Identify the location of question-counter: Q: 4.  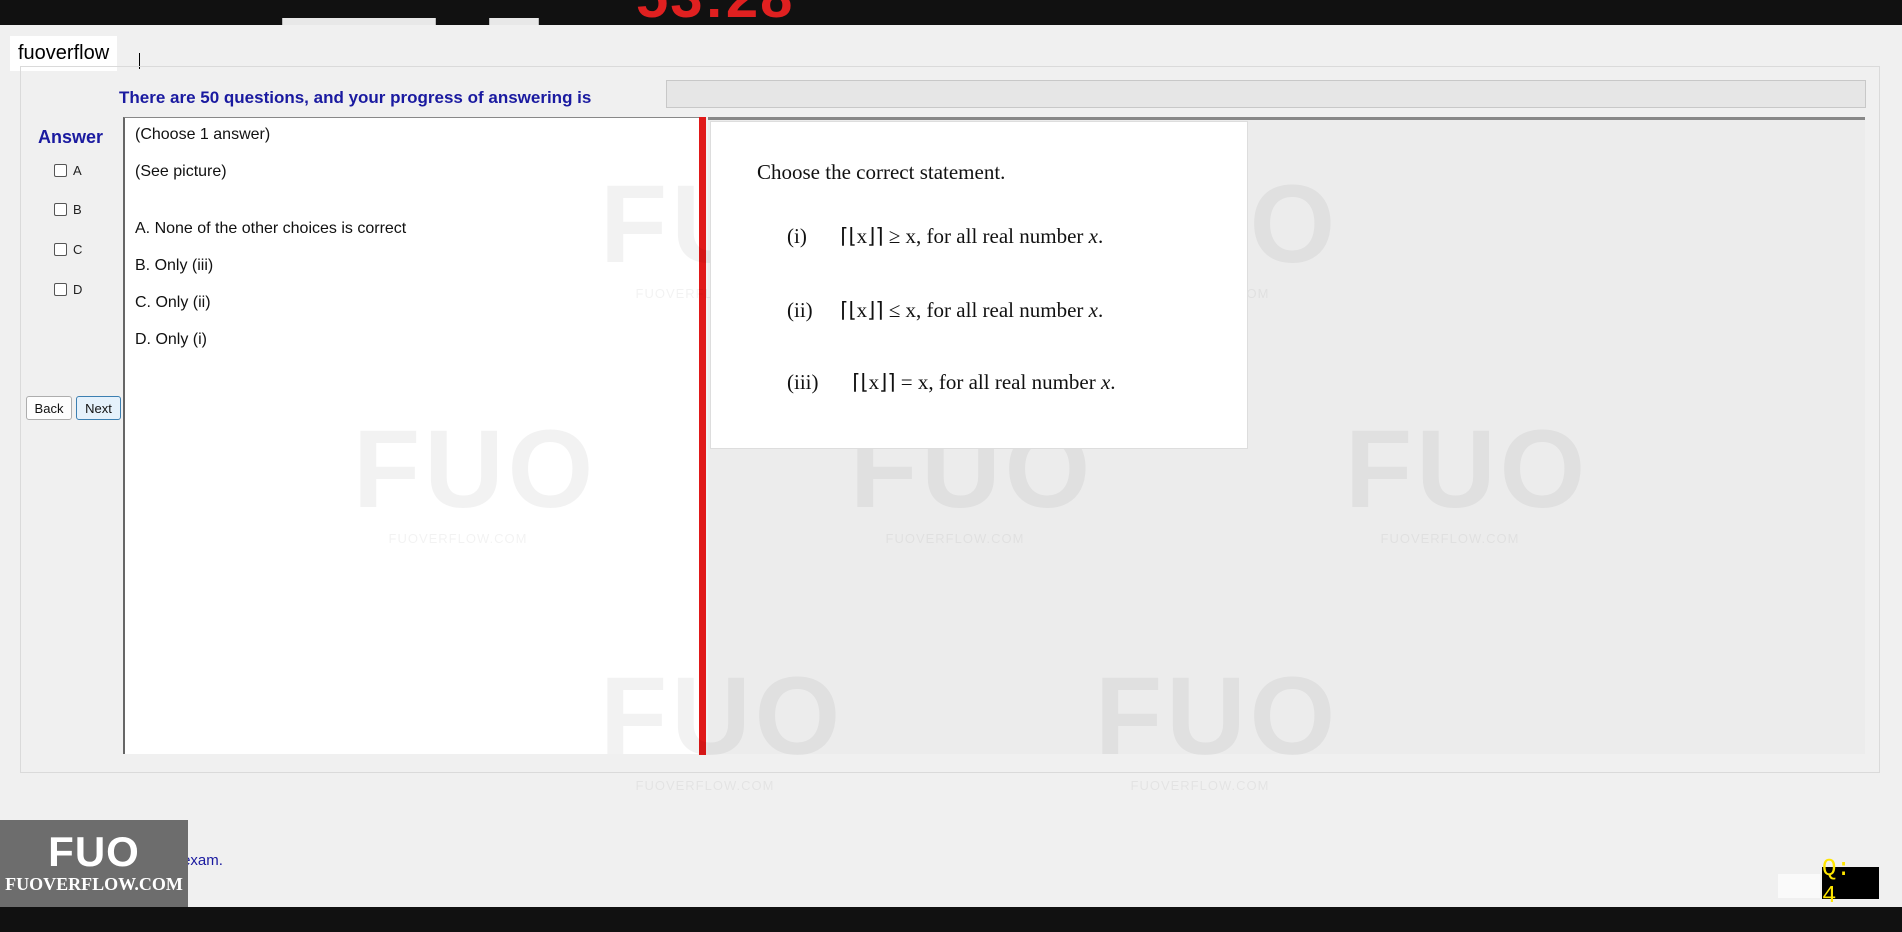
(1850, 883).